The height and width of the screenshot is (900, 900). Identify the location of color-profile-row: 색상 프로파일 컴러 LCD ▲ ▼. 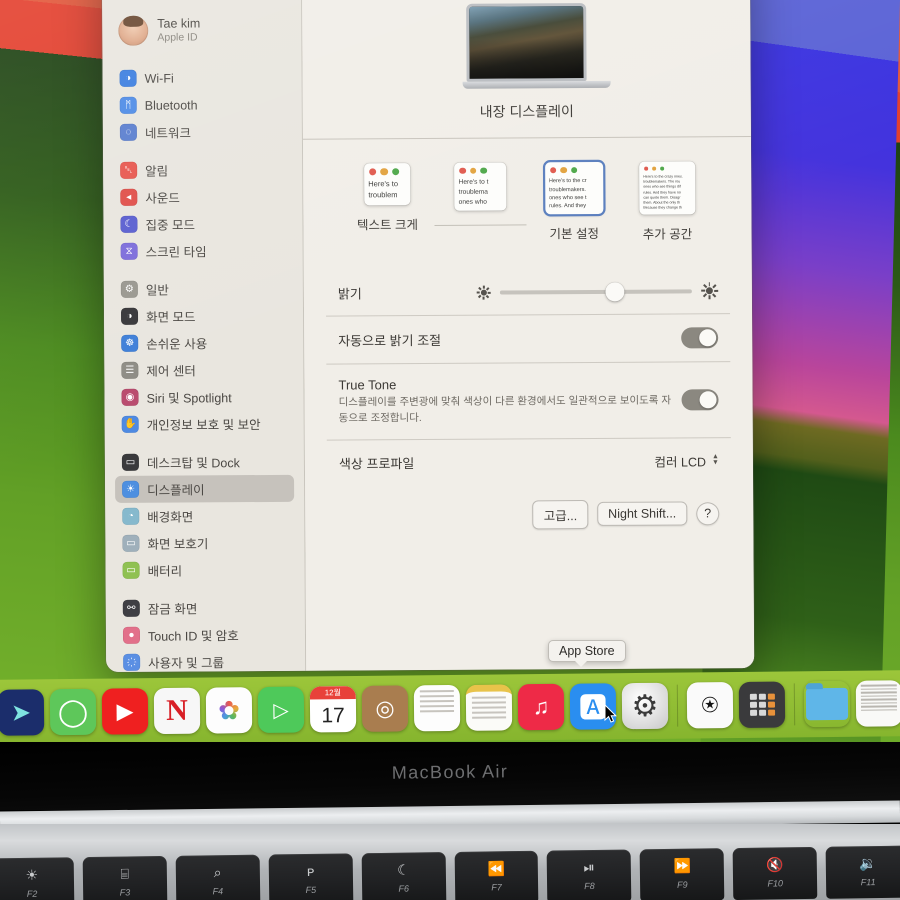
(529, 461).